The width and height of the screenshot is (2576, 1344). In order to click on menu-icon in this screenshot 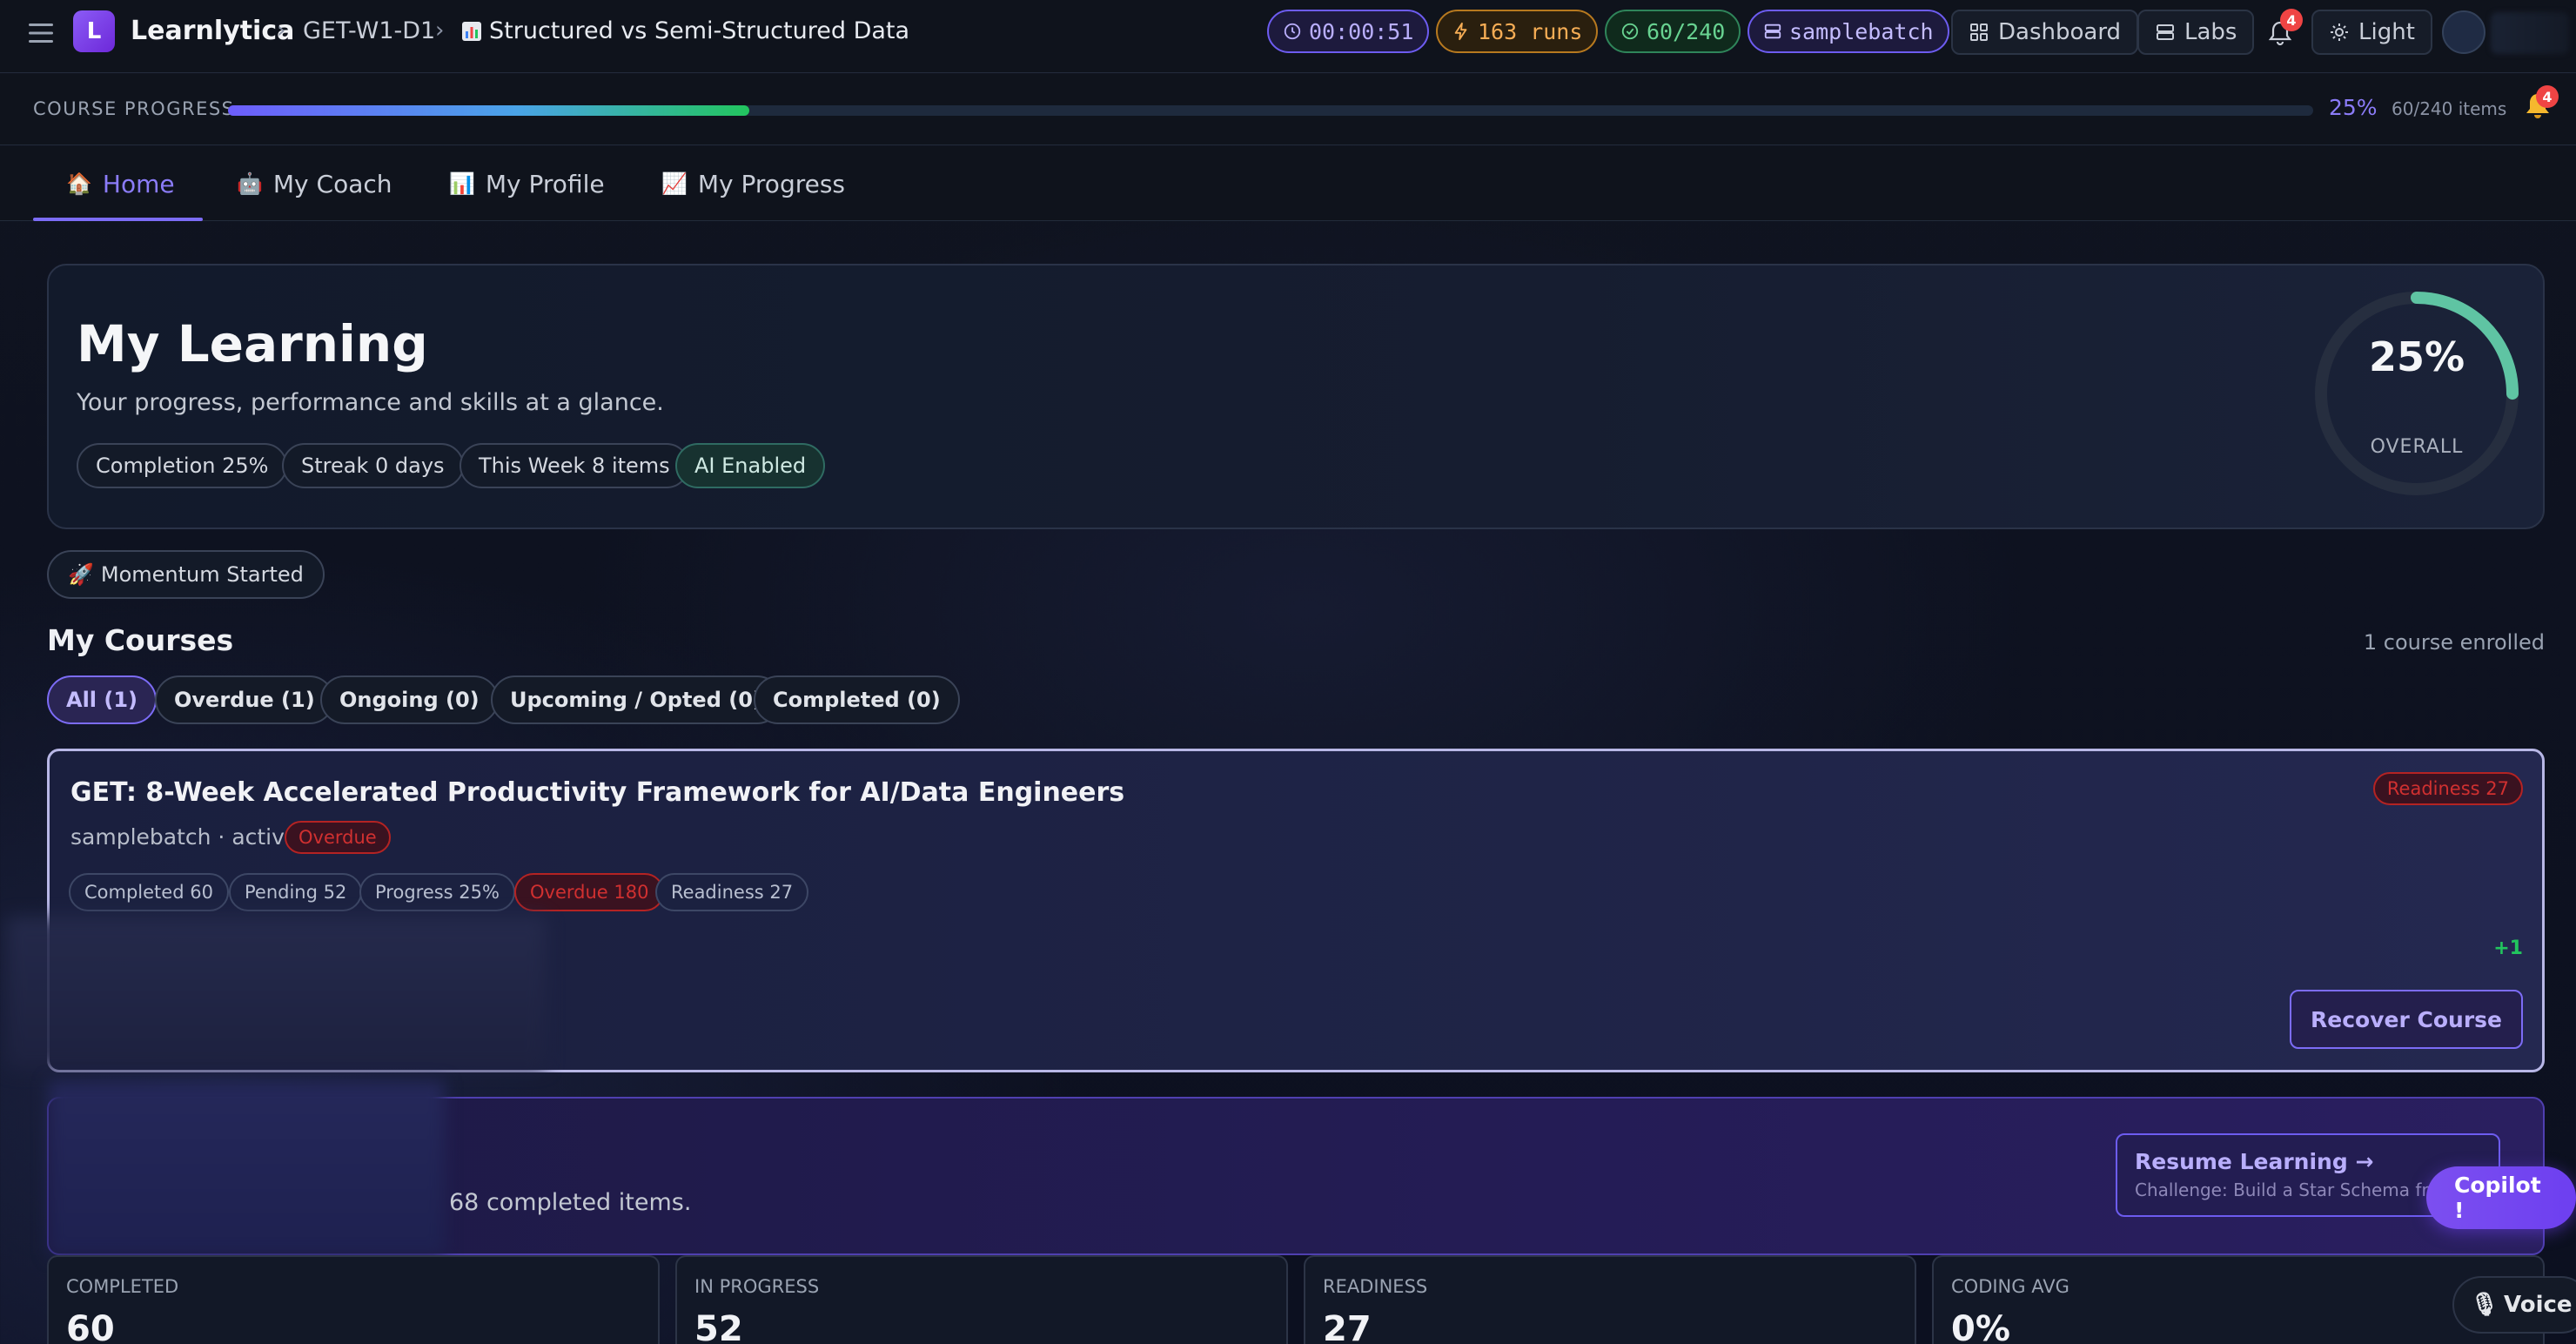, I will do `click(41, 33)`.